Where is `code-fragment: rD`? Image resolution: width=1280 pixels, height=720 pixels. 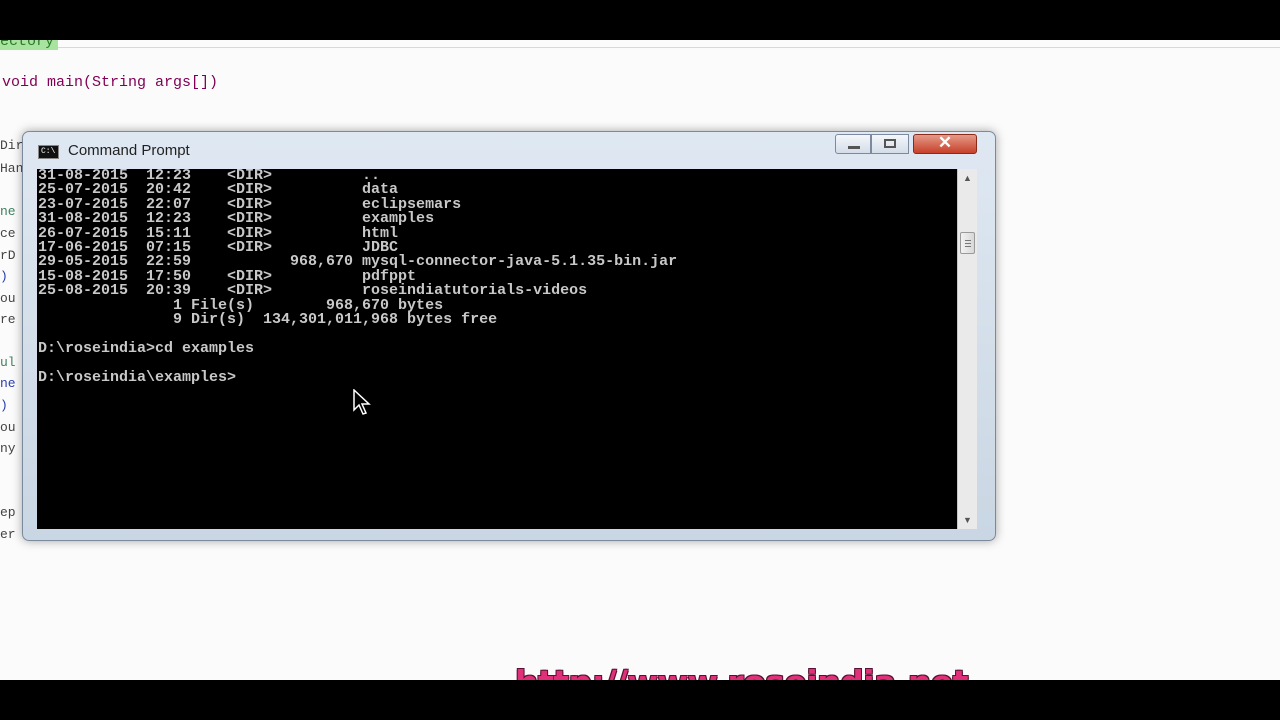
code-fragment: rD is located at coordinates (8, 255).